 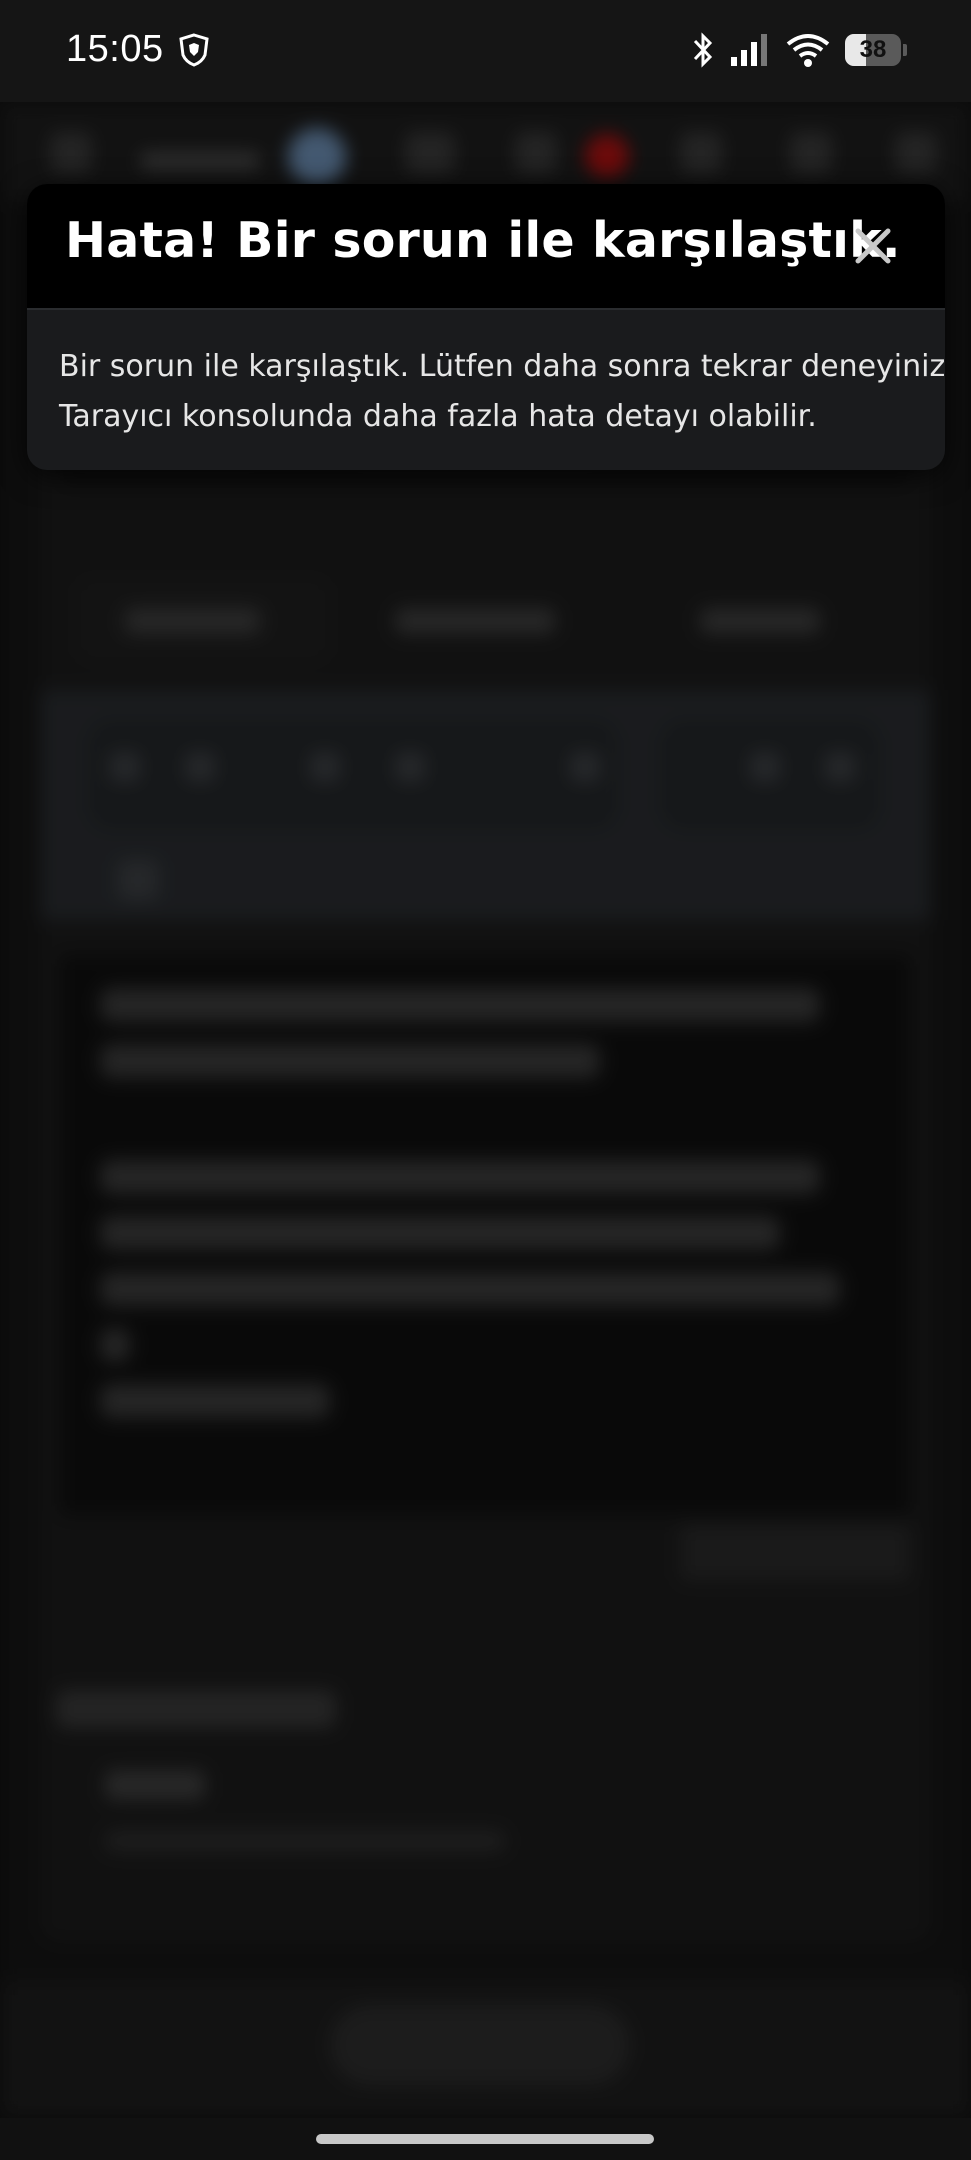 I want to click on status-bar: 15:05 38, so click(x=485, y=51).